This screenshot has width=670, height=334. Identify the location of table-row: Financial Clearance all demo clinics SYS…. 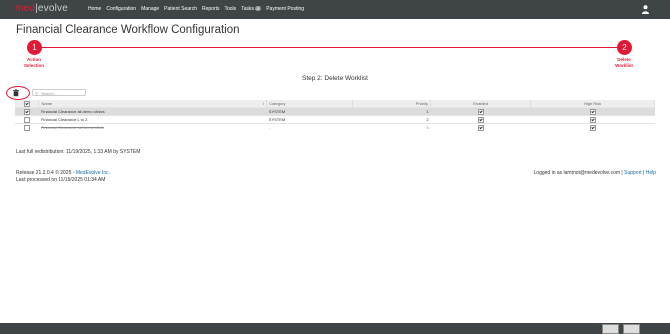
(335, 111).